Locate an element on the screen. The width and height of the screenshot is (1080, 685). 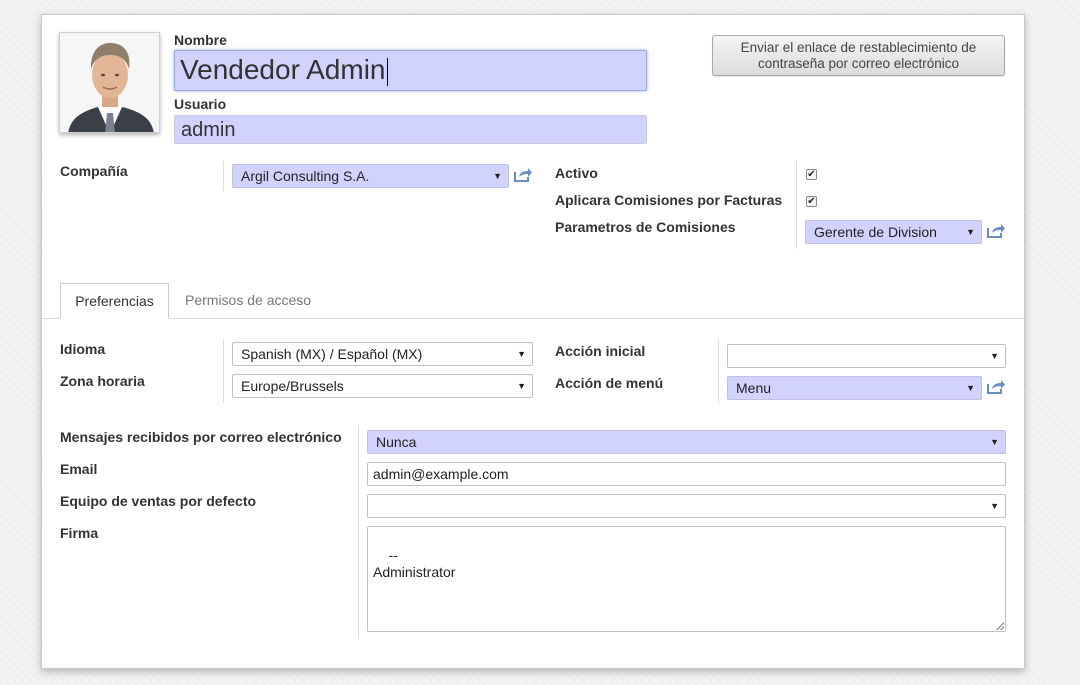
email-notifications-select: Nunca ▼ is located at coordinates (686, 442).